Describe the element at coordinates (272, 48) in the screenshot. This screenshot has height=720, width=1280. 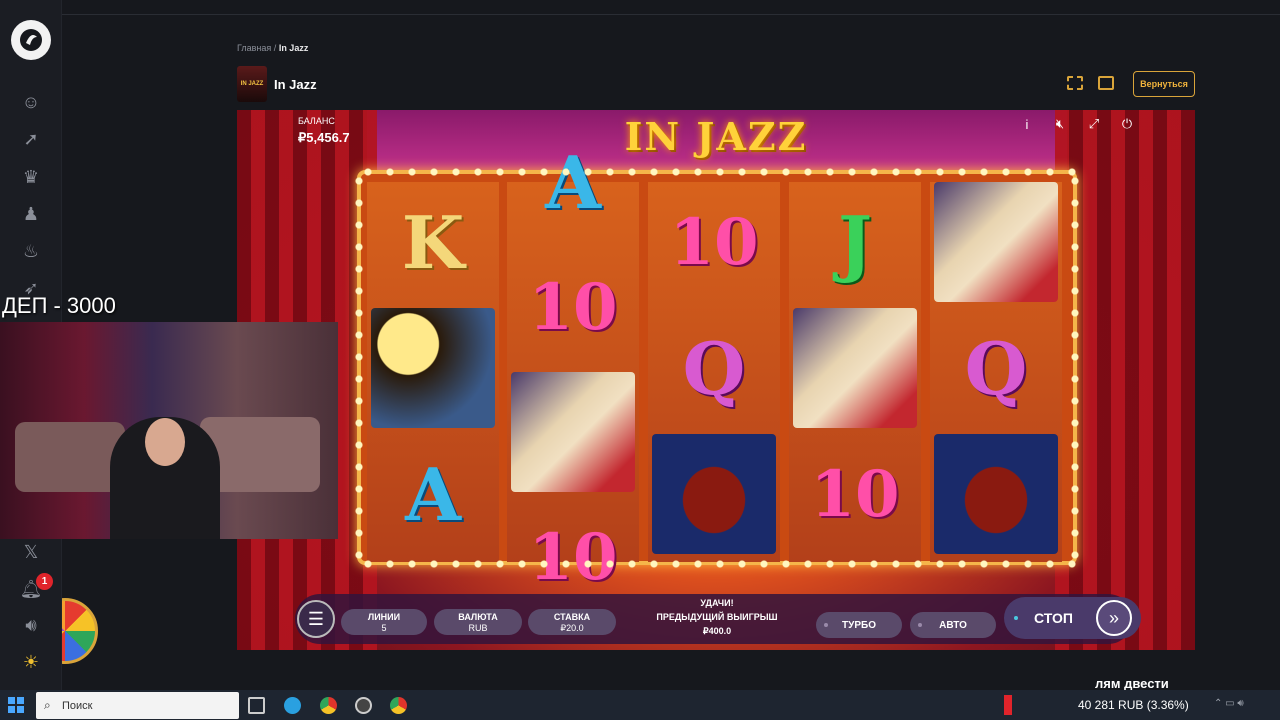
I see `breadcrumb: Главная / In Jazz` at that location.